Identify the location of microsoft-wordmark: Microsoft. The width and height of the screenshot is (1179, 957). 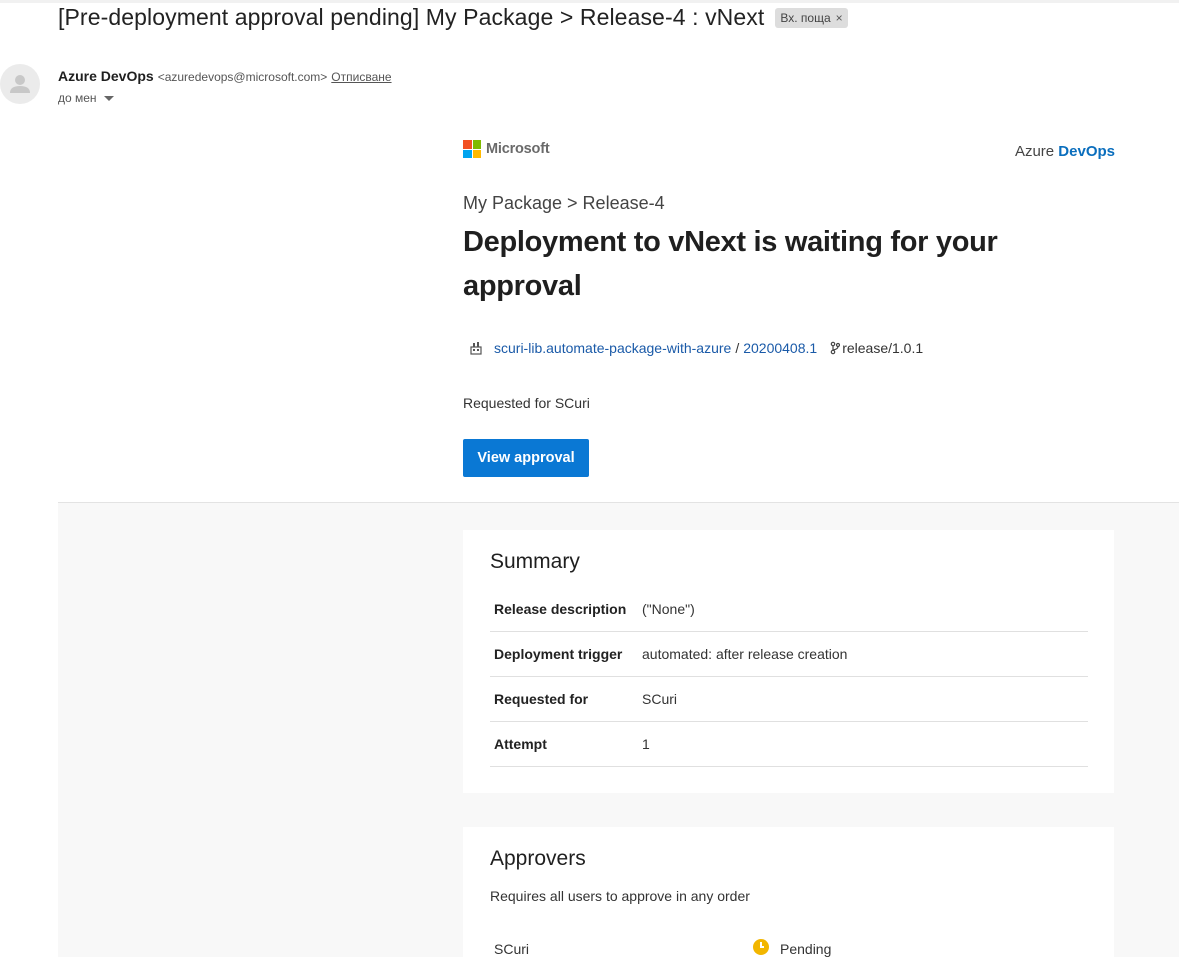
(518, 149).